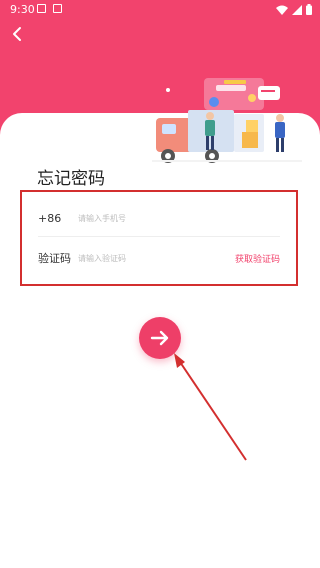 Image resolution: width=320 pixels, height=568 pixels. I want to click on wifi-icon, so click(282, 10).